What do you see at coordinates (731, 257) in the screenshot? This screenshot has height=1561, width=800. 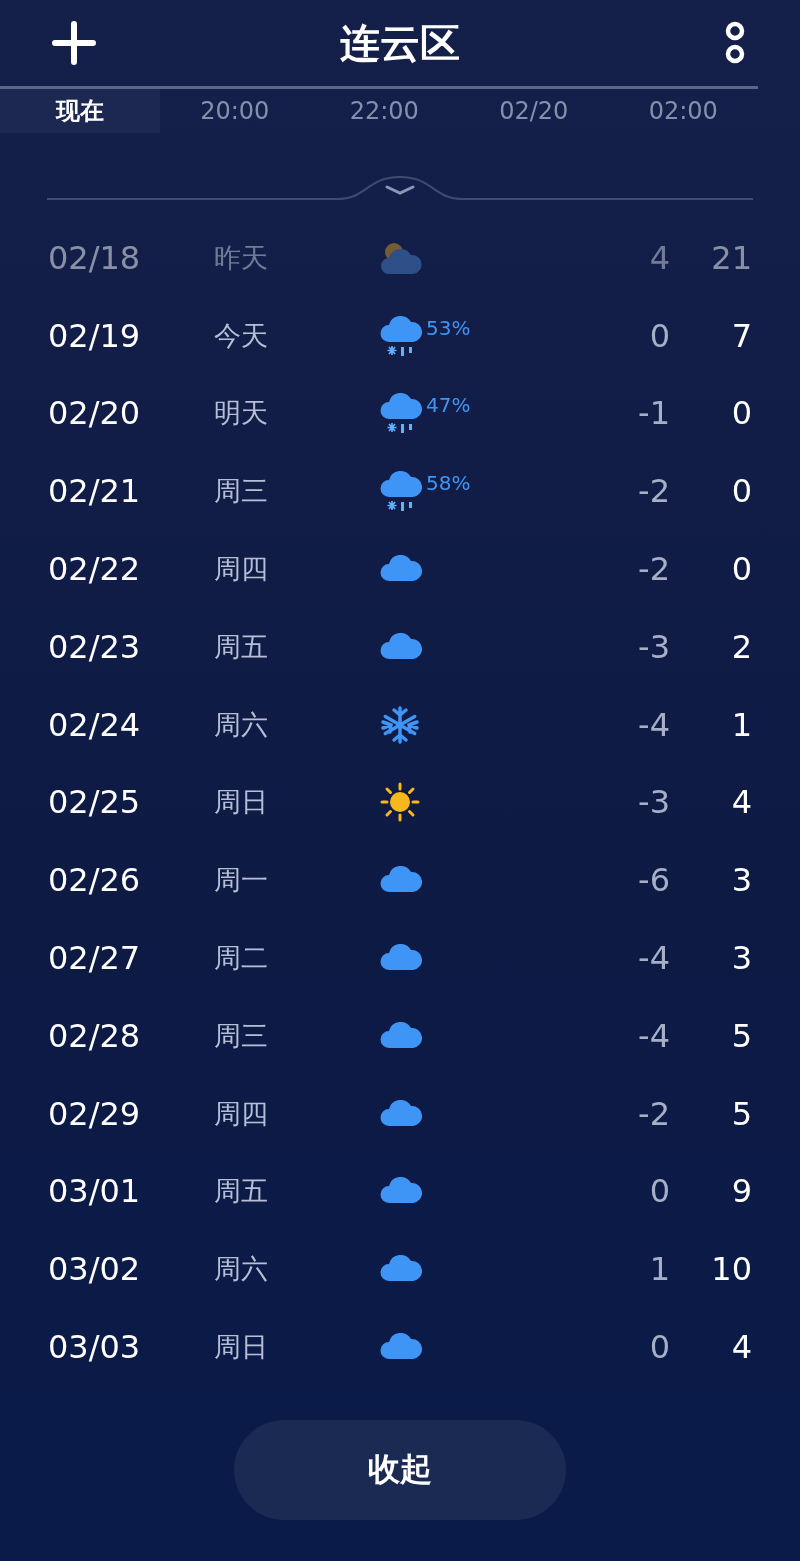 I see `high-temperature: 21` at bounding box center [731, 257].